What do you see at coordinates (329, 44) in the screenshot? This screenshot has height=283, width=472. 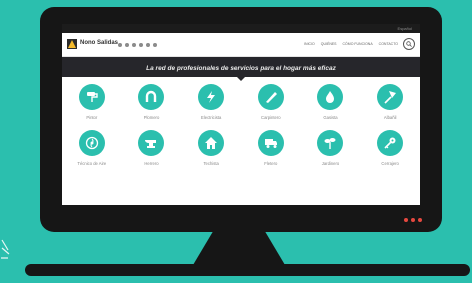 I see `nav-link-quienes: QUIÉNES` at bounding box center [329, 44].